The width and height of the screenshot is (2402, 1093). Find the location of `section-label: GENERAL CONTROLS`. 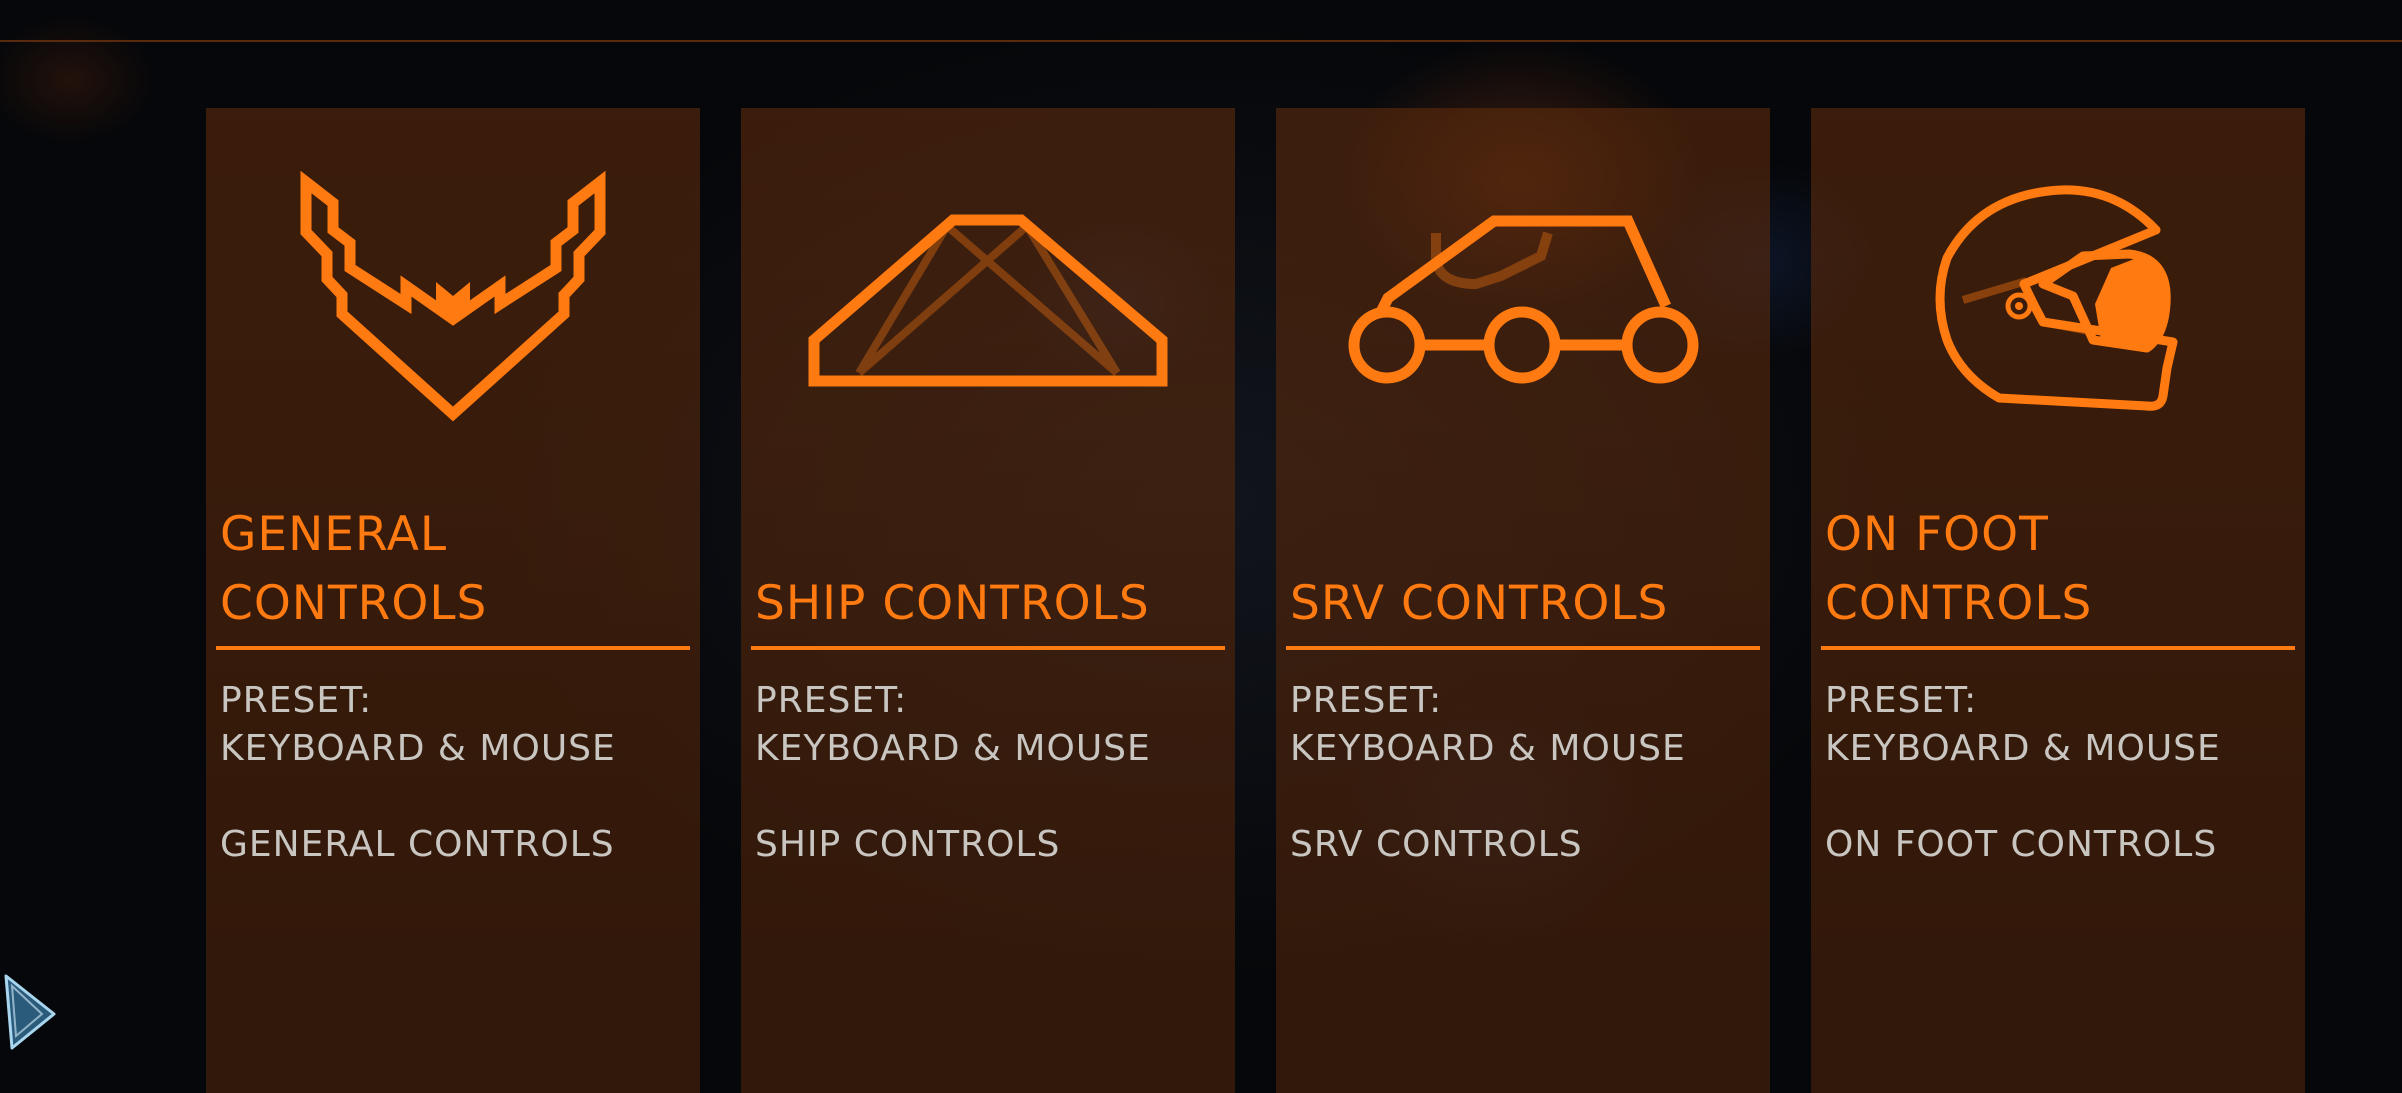

section-label: GENERAL CONTROLS is located at coordinates (417, 844).